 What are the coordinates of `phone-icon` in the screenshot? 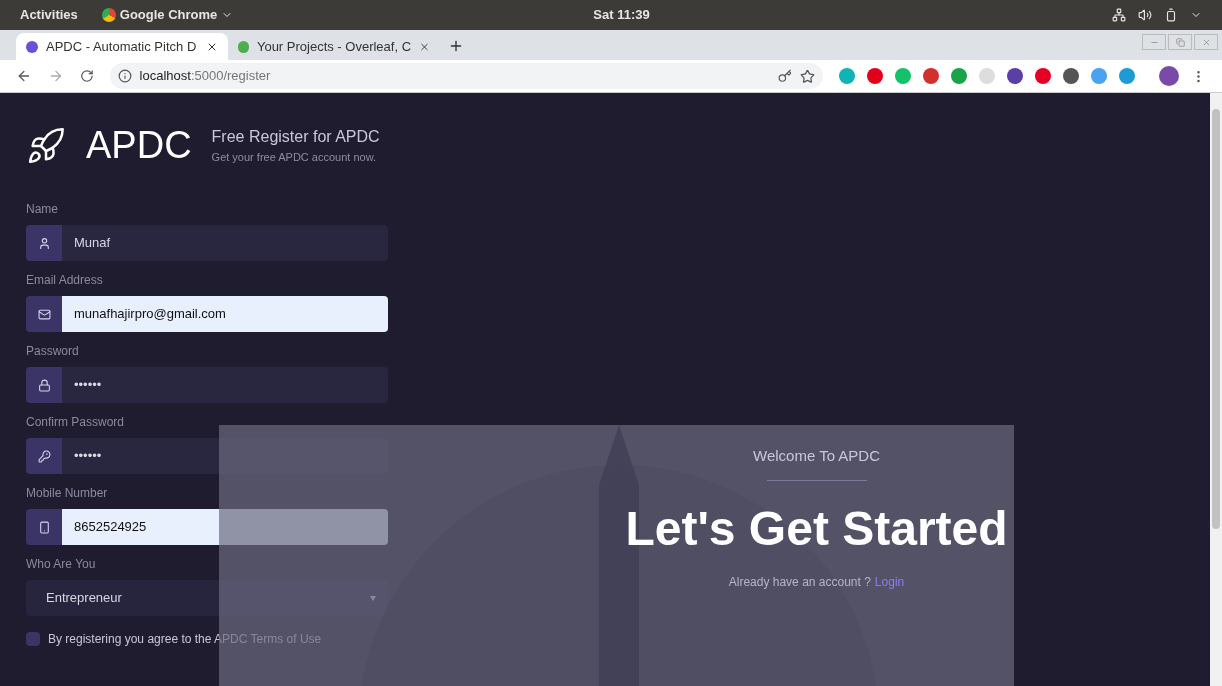 It's located at (44, 527).